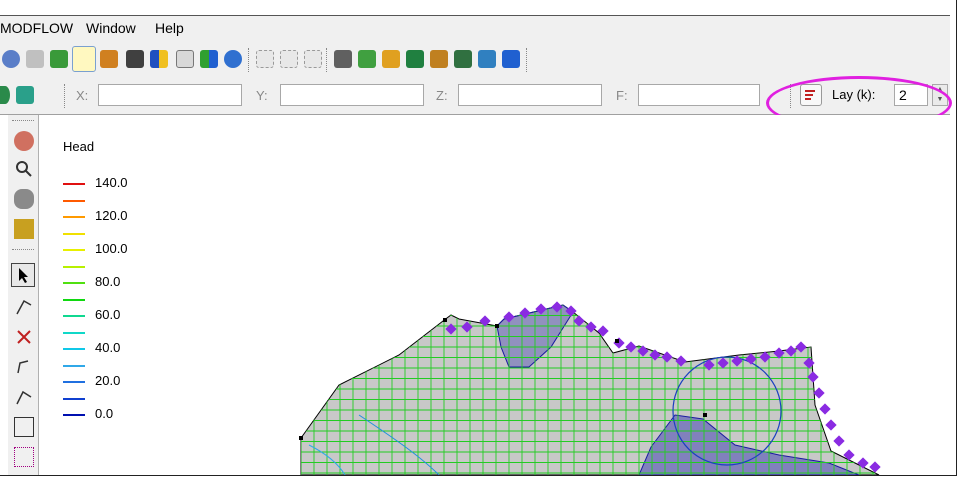  Describe the element at coordinates (135, 59) in the screenshot. I see `display-icon` at that location.